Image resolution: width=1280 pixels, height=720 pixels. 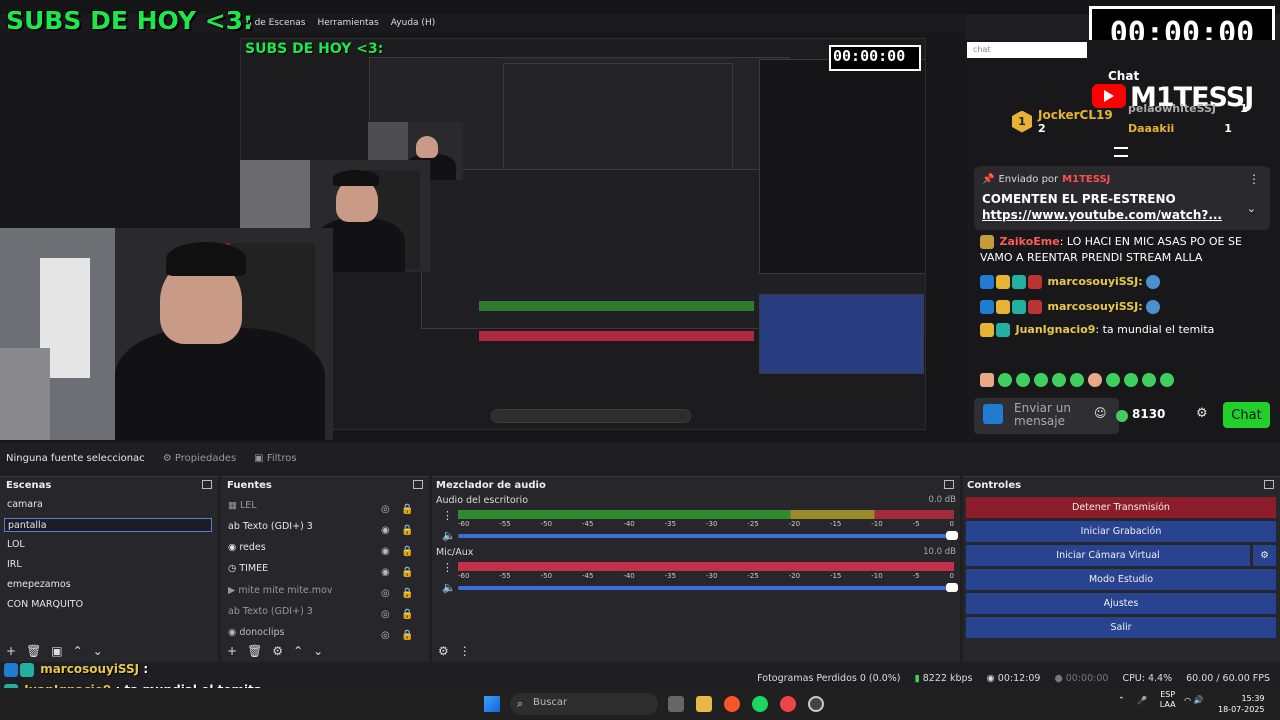 I want to click on language-indicator: ESP LAA, so click(x=1168, y=700).